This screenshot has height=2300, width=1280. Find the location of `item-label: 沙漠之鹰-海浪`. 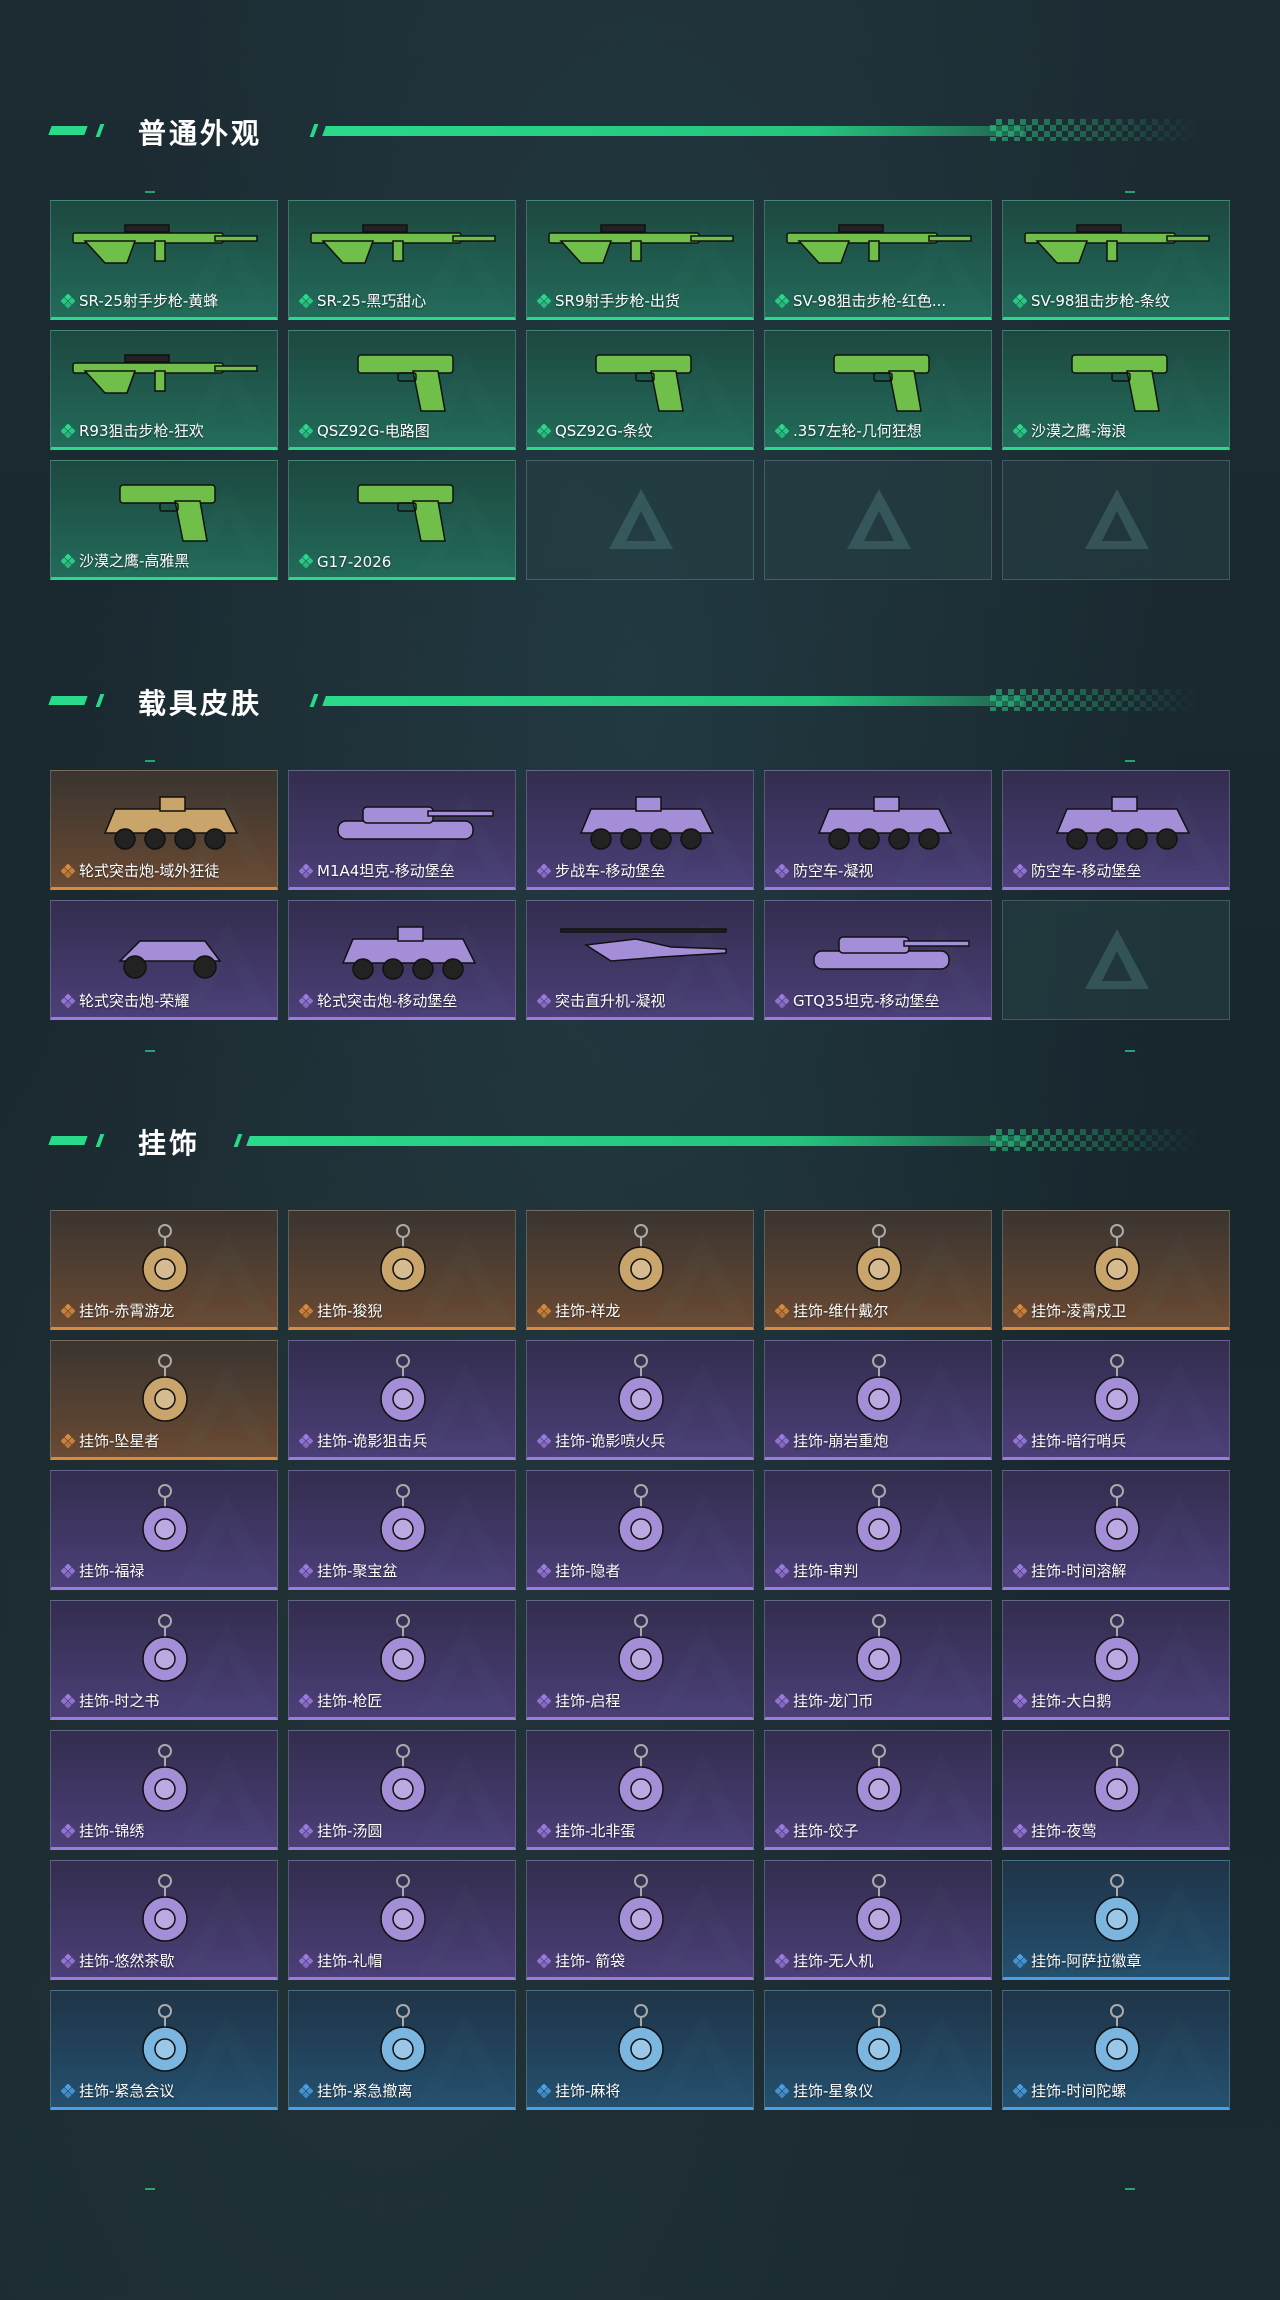

item-label: 沙漠之鹰-海浪 is located at coordinates (1079, 431).